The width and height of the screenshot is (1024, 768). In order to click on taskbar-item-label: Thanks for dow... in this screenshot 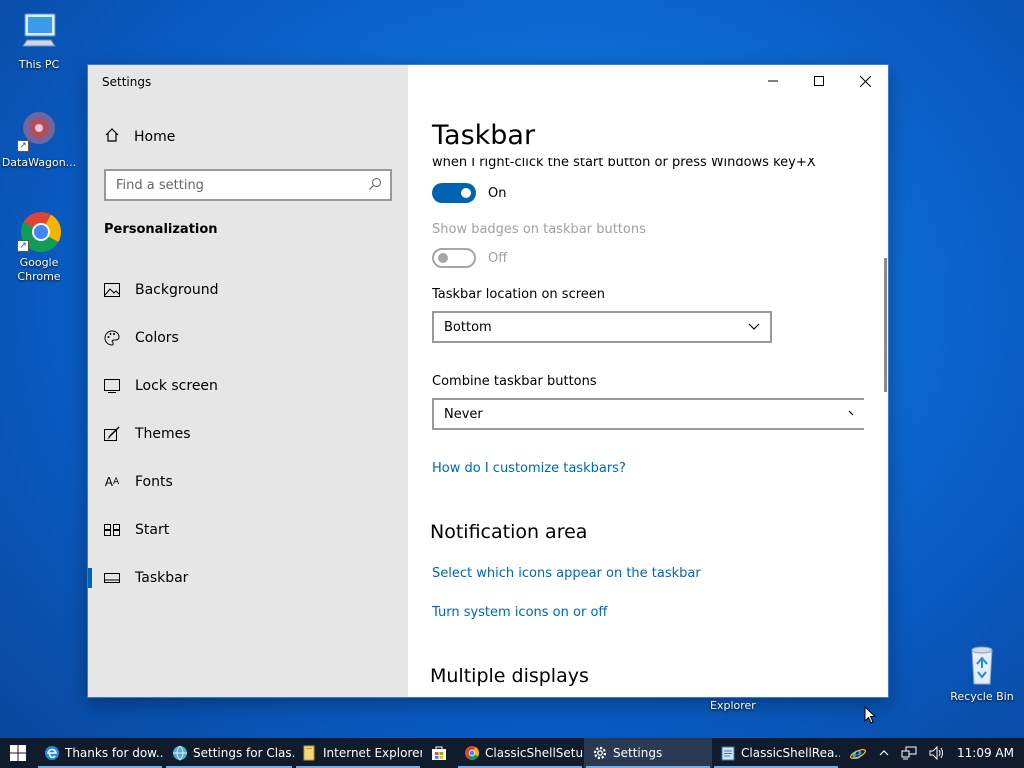, I will do `click(114, 753)`.